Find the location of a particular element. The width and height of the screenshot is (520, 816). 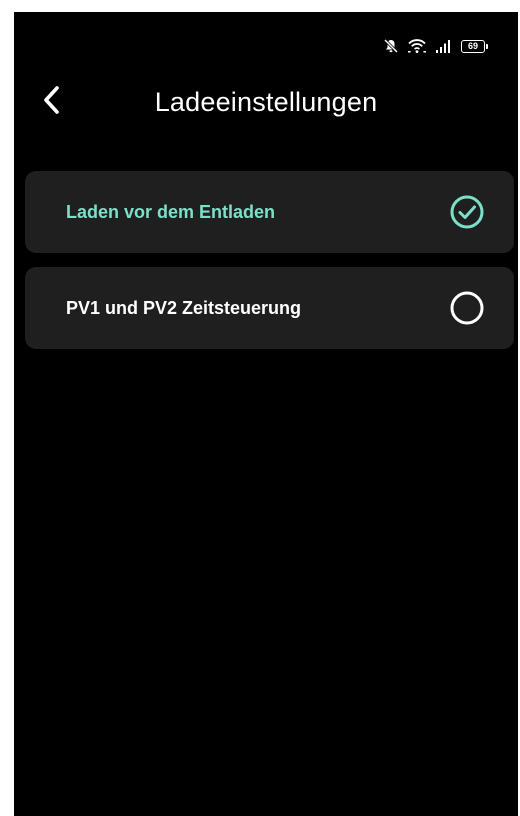

option-label: PV1 und PV2 Zeitsteuerung is located at coordinates (184, 308).